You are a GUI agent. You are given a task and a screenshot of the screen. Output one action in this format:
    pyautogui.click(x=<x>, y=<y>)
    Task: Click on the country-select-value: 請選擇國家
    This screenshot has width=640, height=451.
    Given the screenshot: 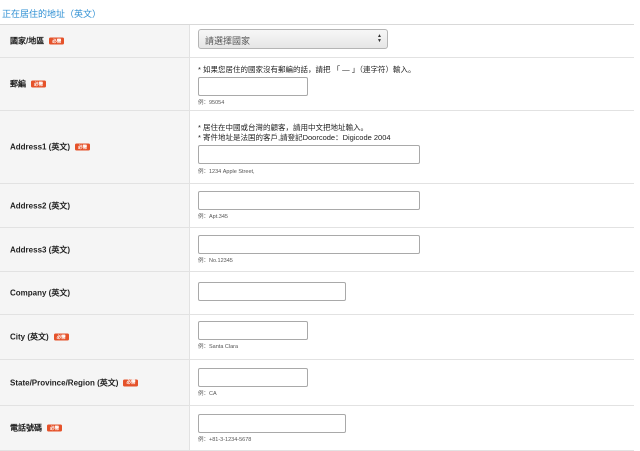 What is the action you would take?
    pyautogui.click(x=228, y=41)
    